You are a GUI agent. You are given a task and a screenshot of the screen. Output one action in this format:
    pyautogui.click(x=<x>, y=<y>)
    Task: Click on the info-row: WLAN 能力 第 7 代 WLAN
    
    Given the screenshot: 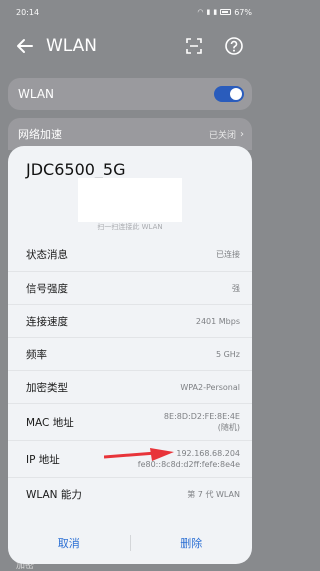 What is the action you would take?
    pyautogui.click(x=130, y=493)
    